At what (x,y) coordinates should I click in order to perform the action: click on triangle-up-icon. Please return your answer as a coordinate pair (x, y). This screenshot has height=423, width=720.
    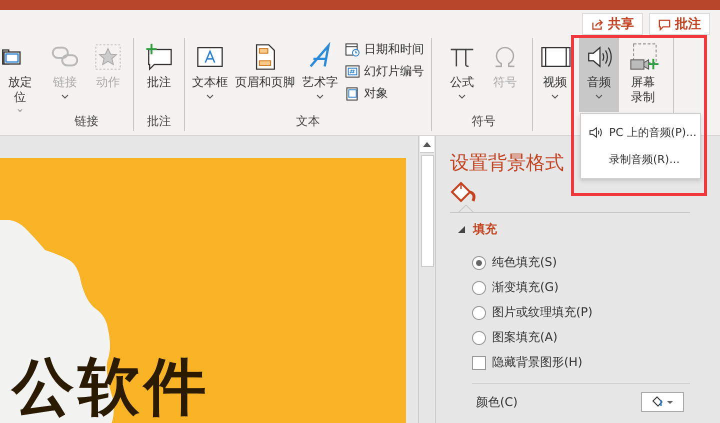
    Looking at the image, I should click on (427, 144).